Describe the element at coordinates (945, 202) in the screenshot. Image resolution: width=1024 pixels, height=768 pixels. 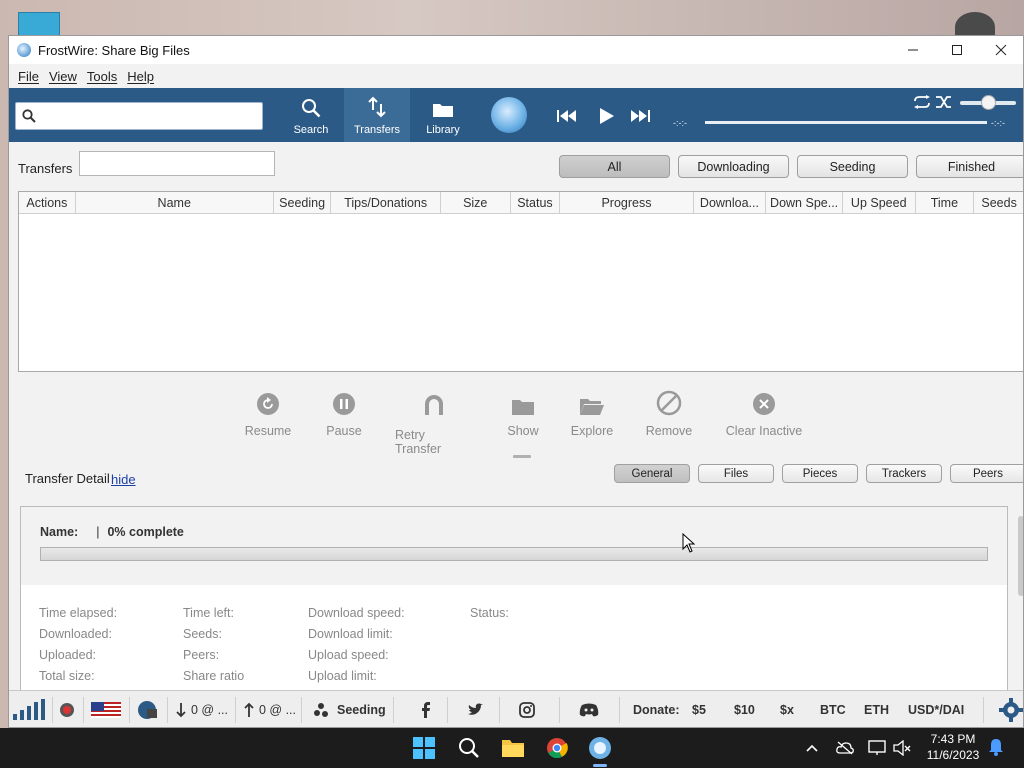
I see `column-time: Time` at that location.